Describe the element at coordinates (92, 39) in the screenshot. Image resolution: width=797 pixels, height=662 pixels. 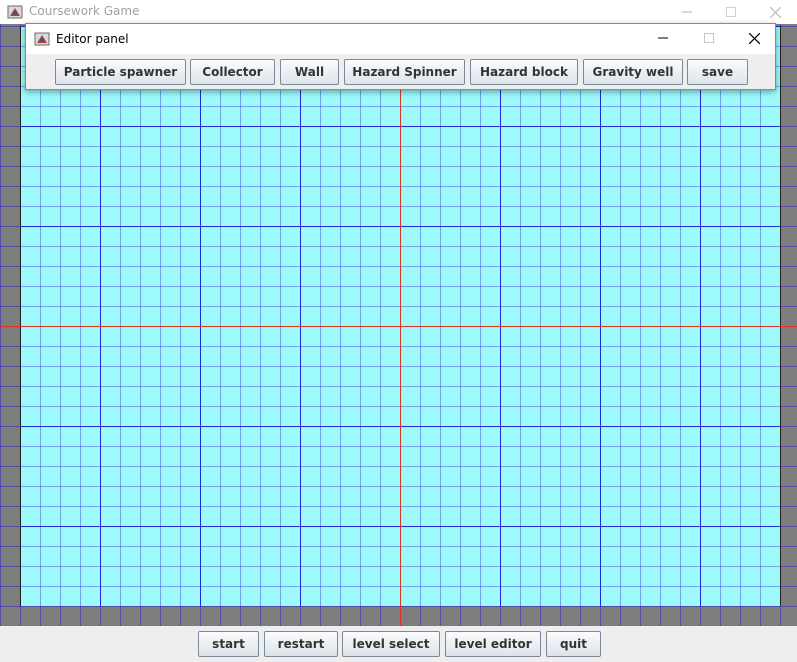
I see `editor-panel-title: Editor panel` at that location.